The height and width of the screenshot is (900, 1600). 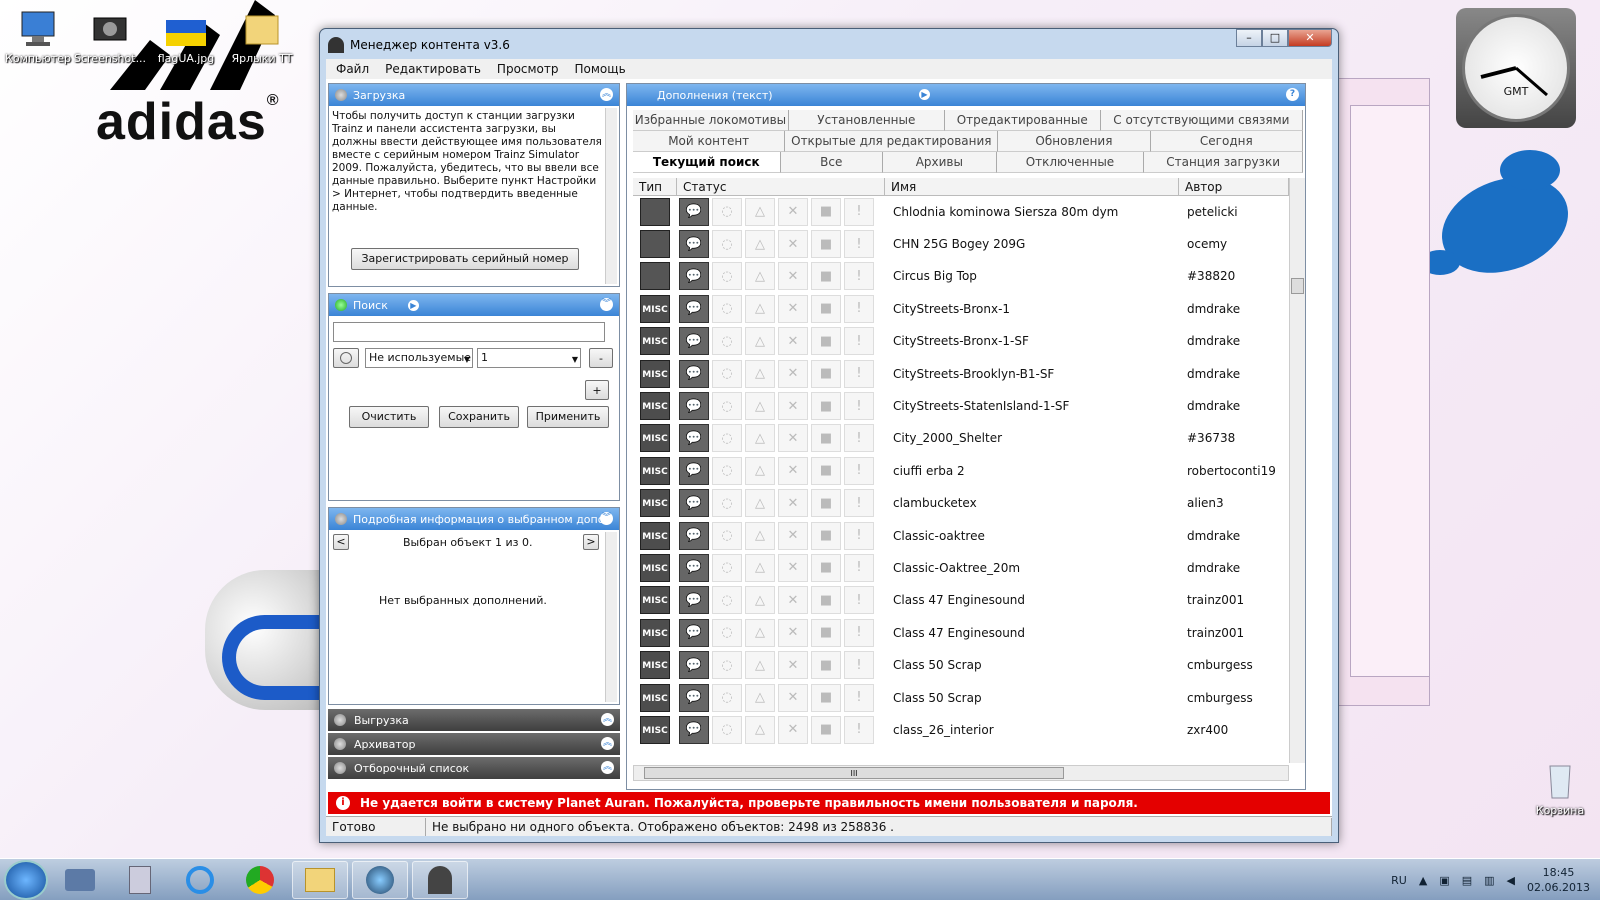 What do you see at coordinates (474, 768) in the screenshot?
I see `picklist-panel-header: Отборочный список ︽` at bounding box center [474, 768].